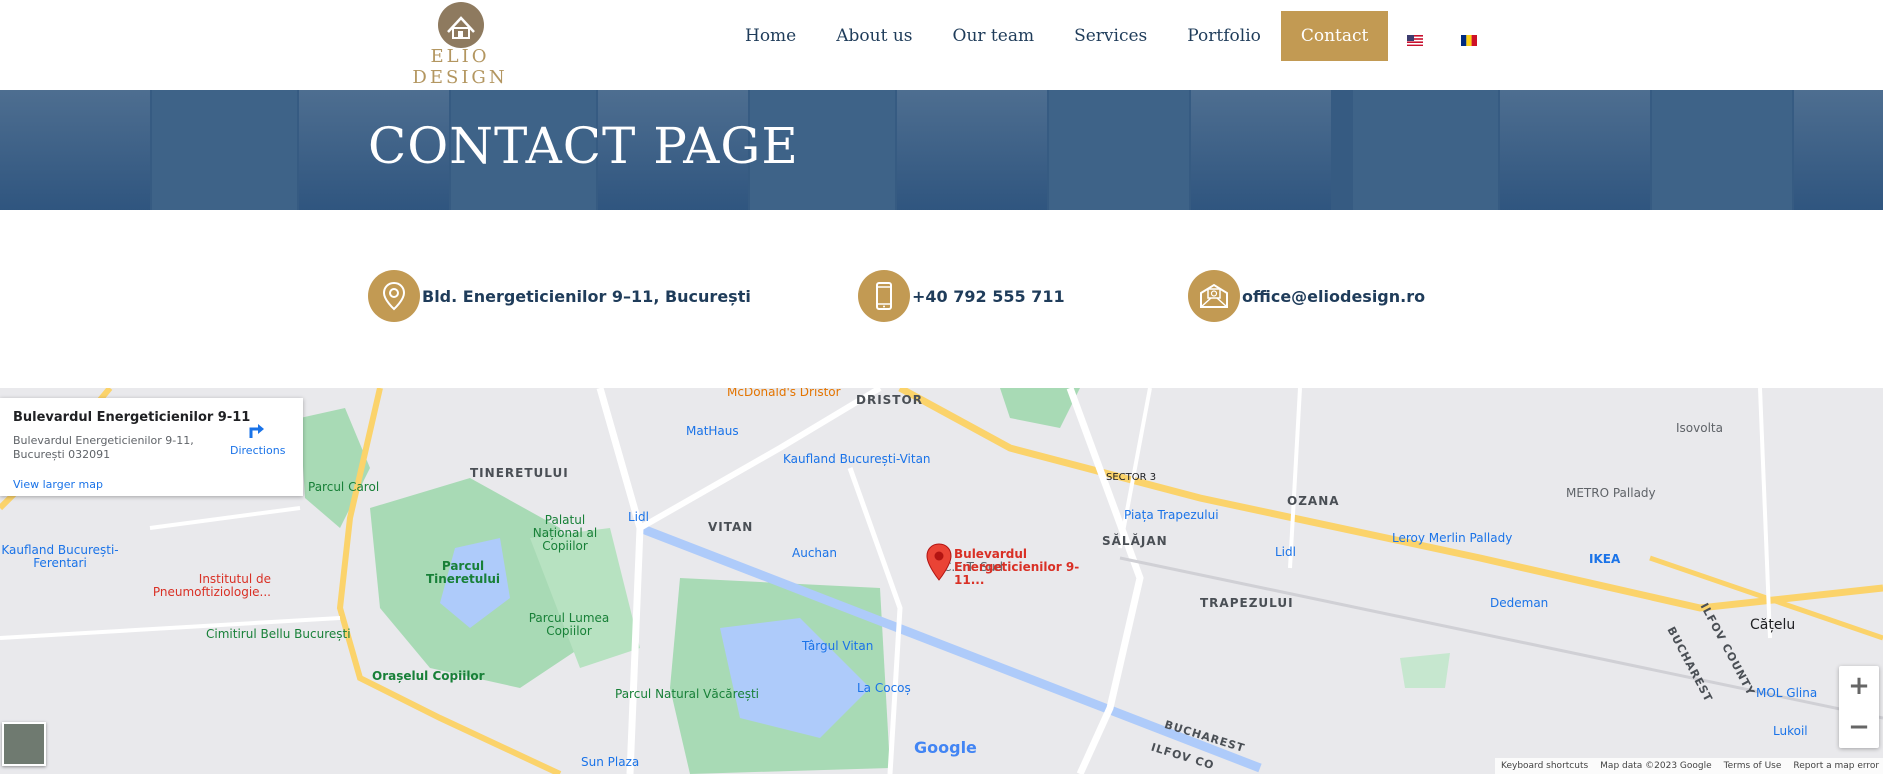 The height and width of the screenshot is (781, 1883). What do you see at coordinates (460, 67) in the screenshot?
I see `logo-text: ELIO DESIGN` at bounding box center [460, 67].